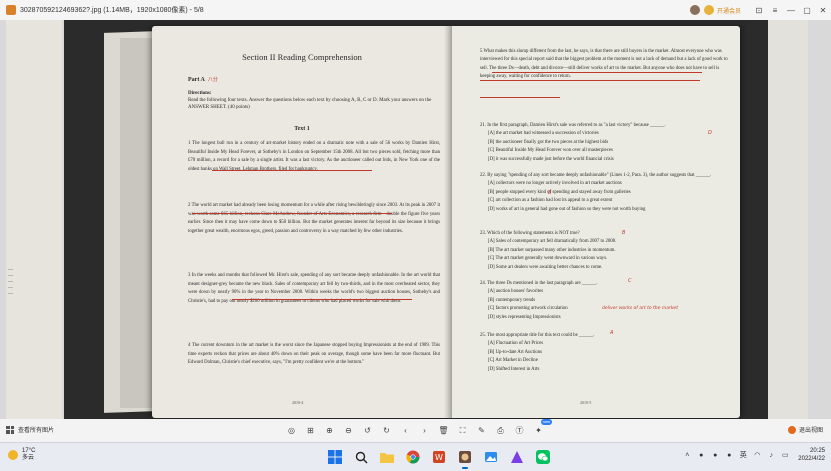 Image resolution: width=831 pixels, height=471 pixels. I want to click on photo-background-left: — — — — —, so click(32, 219).